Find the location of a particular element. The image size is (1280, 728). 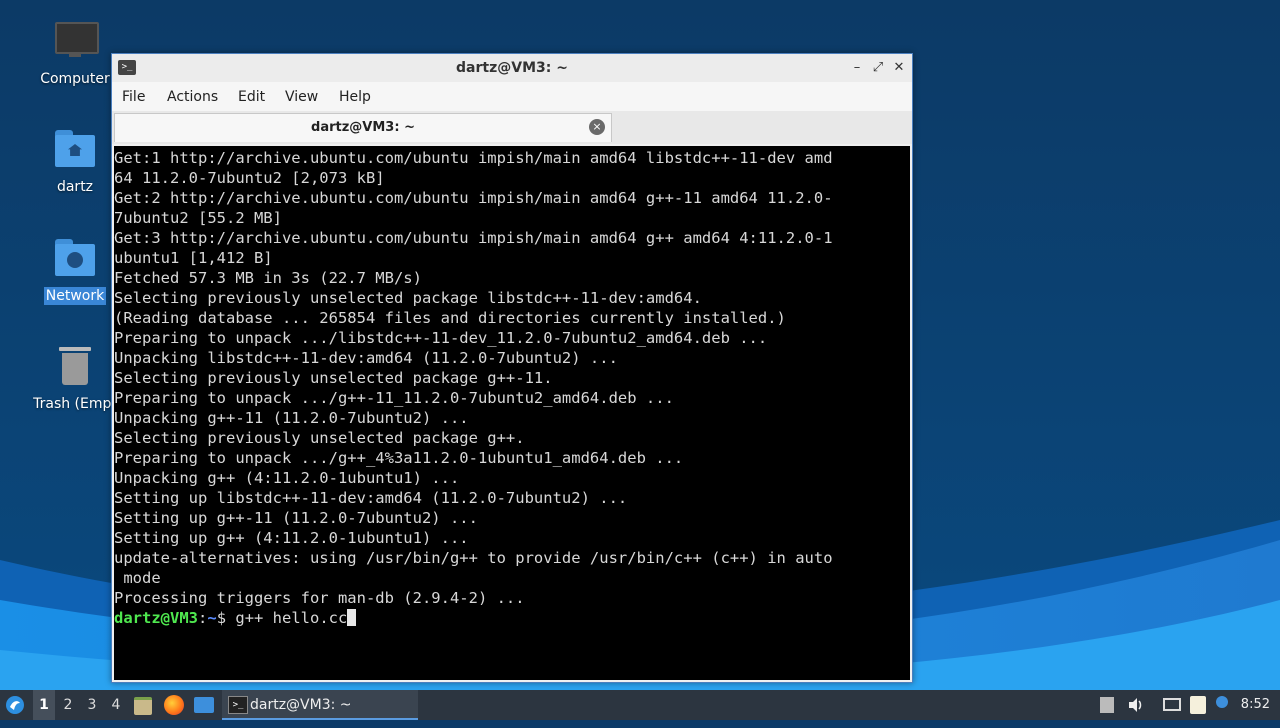

file-manager-launcher is located at coordinates (144, 705).